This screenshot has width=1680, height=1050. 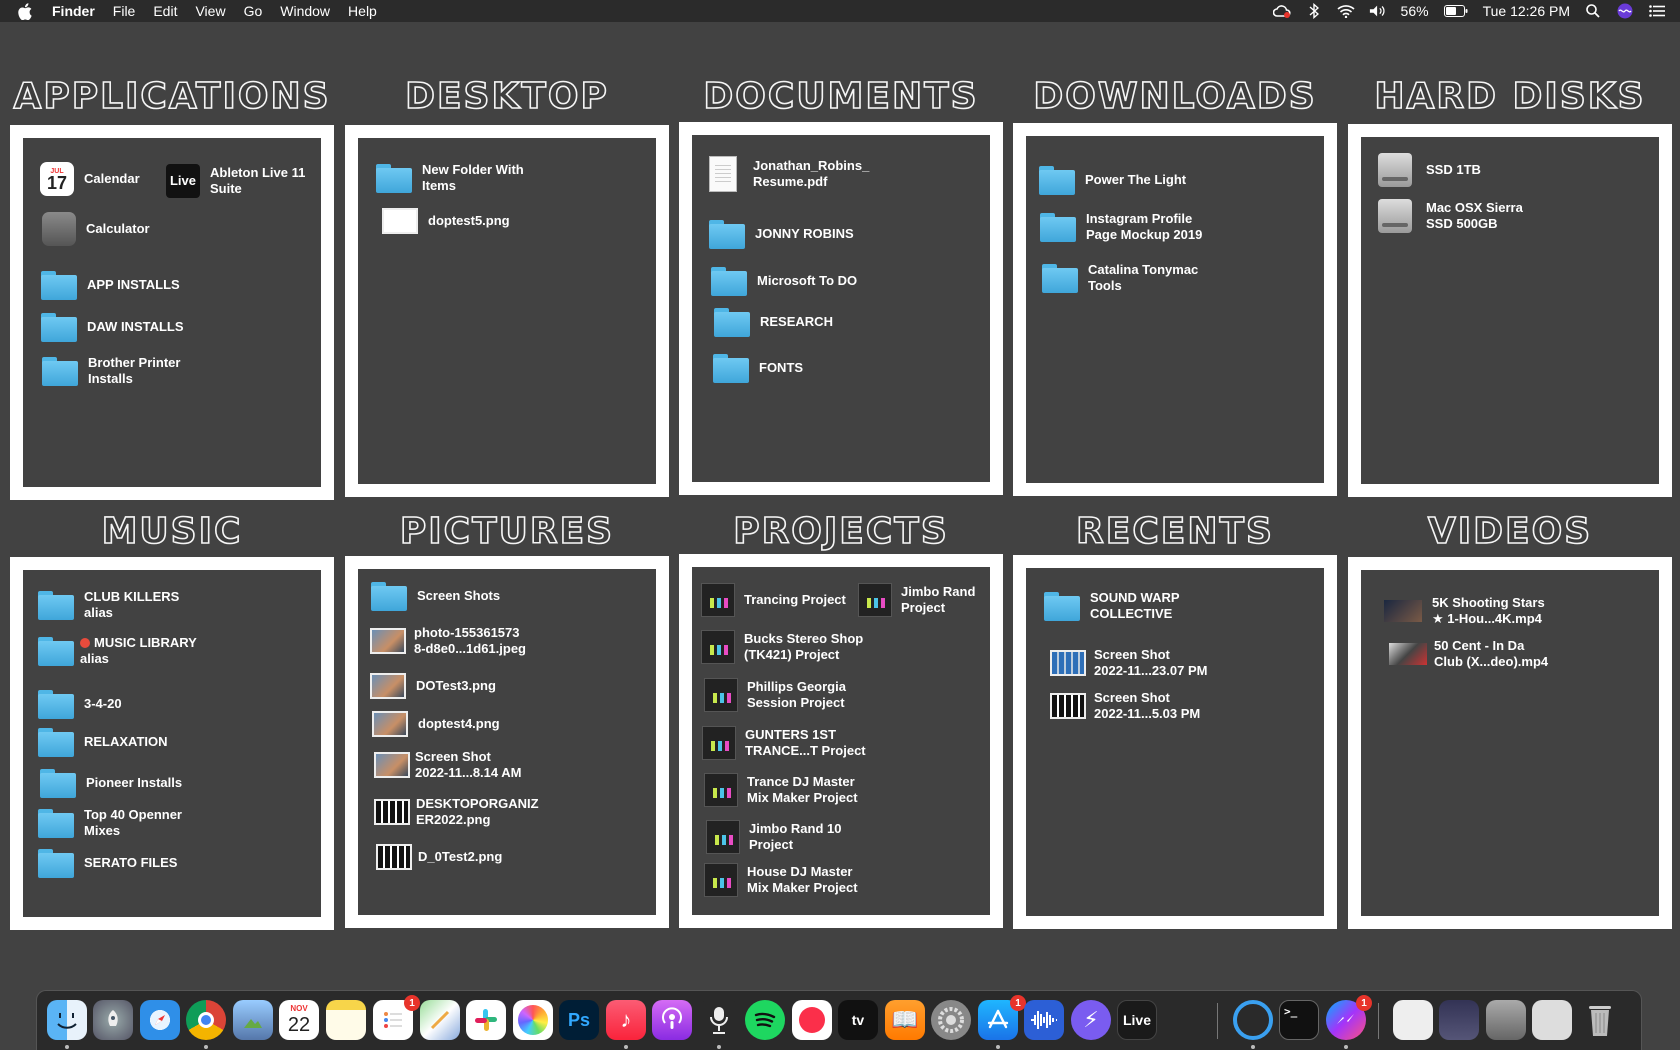 What do you see at coordinates (448, 641) in the screenshot?
I see `file-item: photo-155361573 8-d8e0...1d61.jpeg` at bounding box center [448, 641].